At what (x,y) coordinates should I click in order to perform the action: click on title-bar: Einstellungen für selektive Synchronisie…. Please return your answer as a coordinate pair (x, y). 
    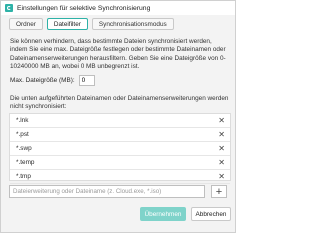
    Looking at the image, I should click on (118, 8).